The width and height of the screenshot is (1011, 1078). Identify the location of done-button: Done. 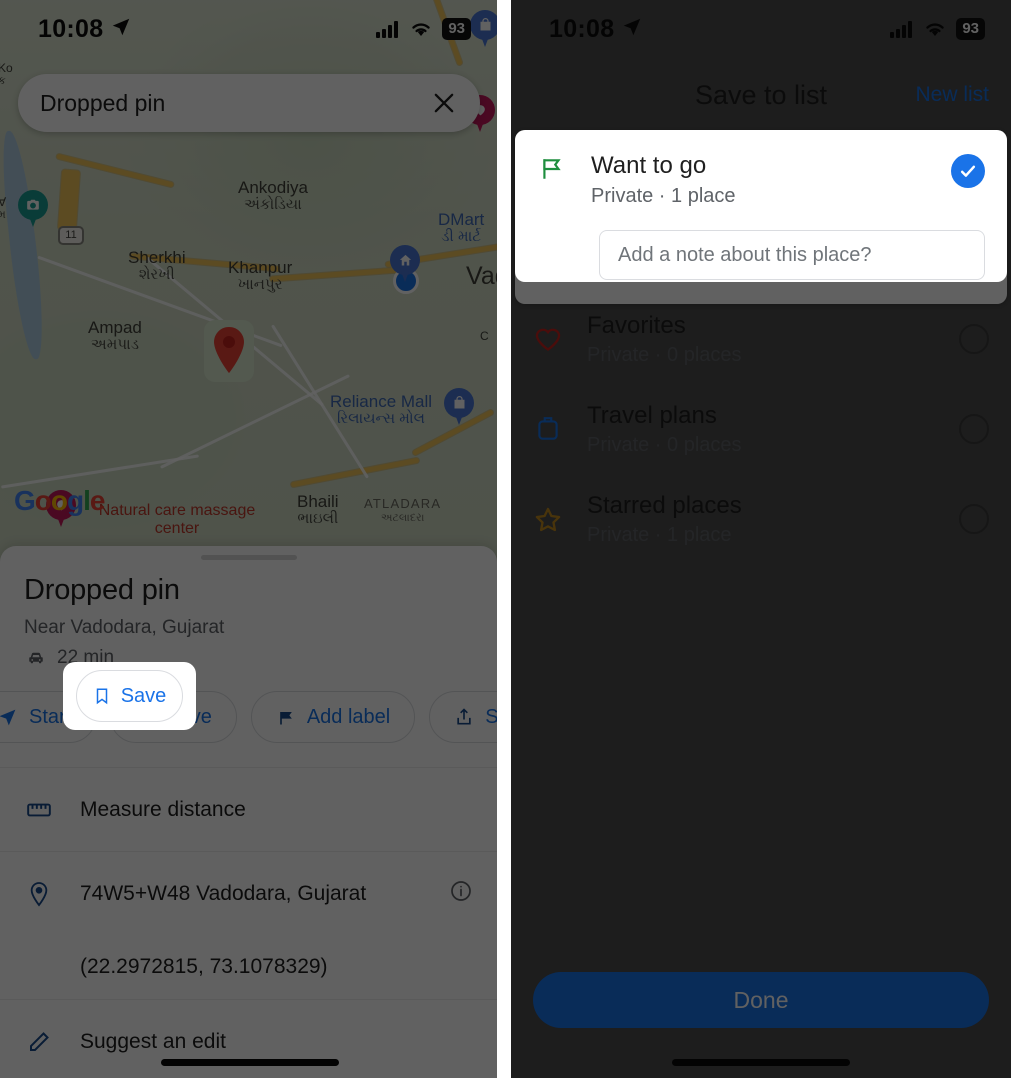
(761, 1000).